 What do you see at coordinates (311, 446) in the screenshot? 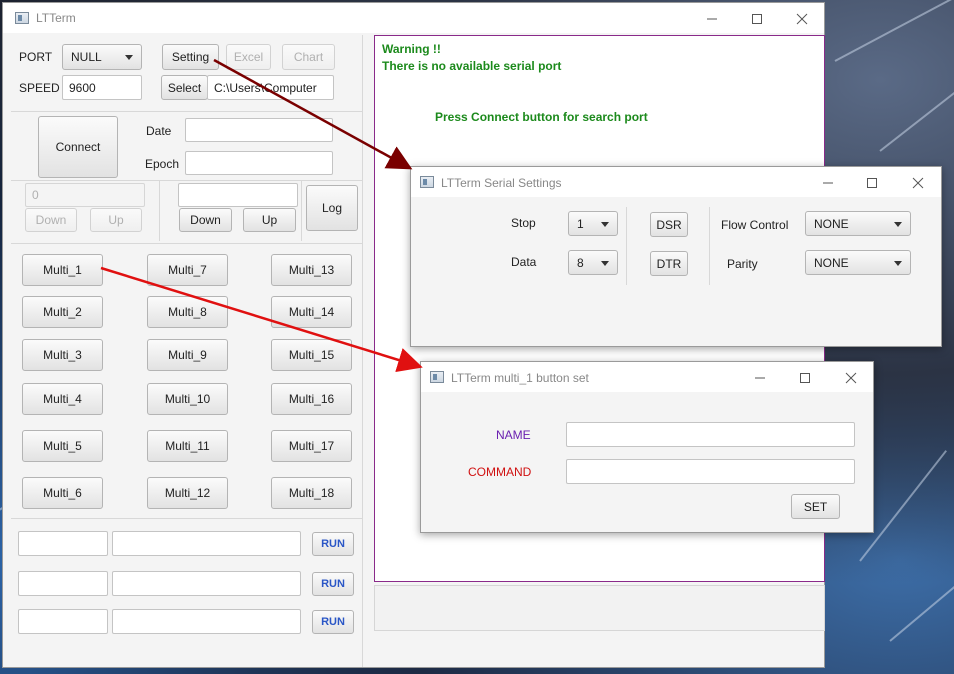
I see `multi-button-17: Multi_17` at bounding box center [311, 446].